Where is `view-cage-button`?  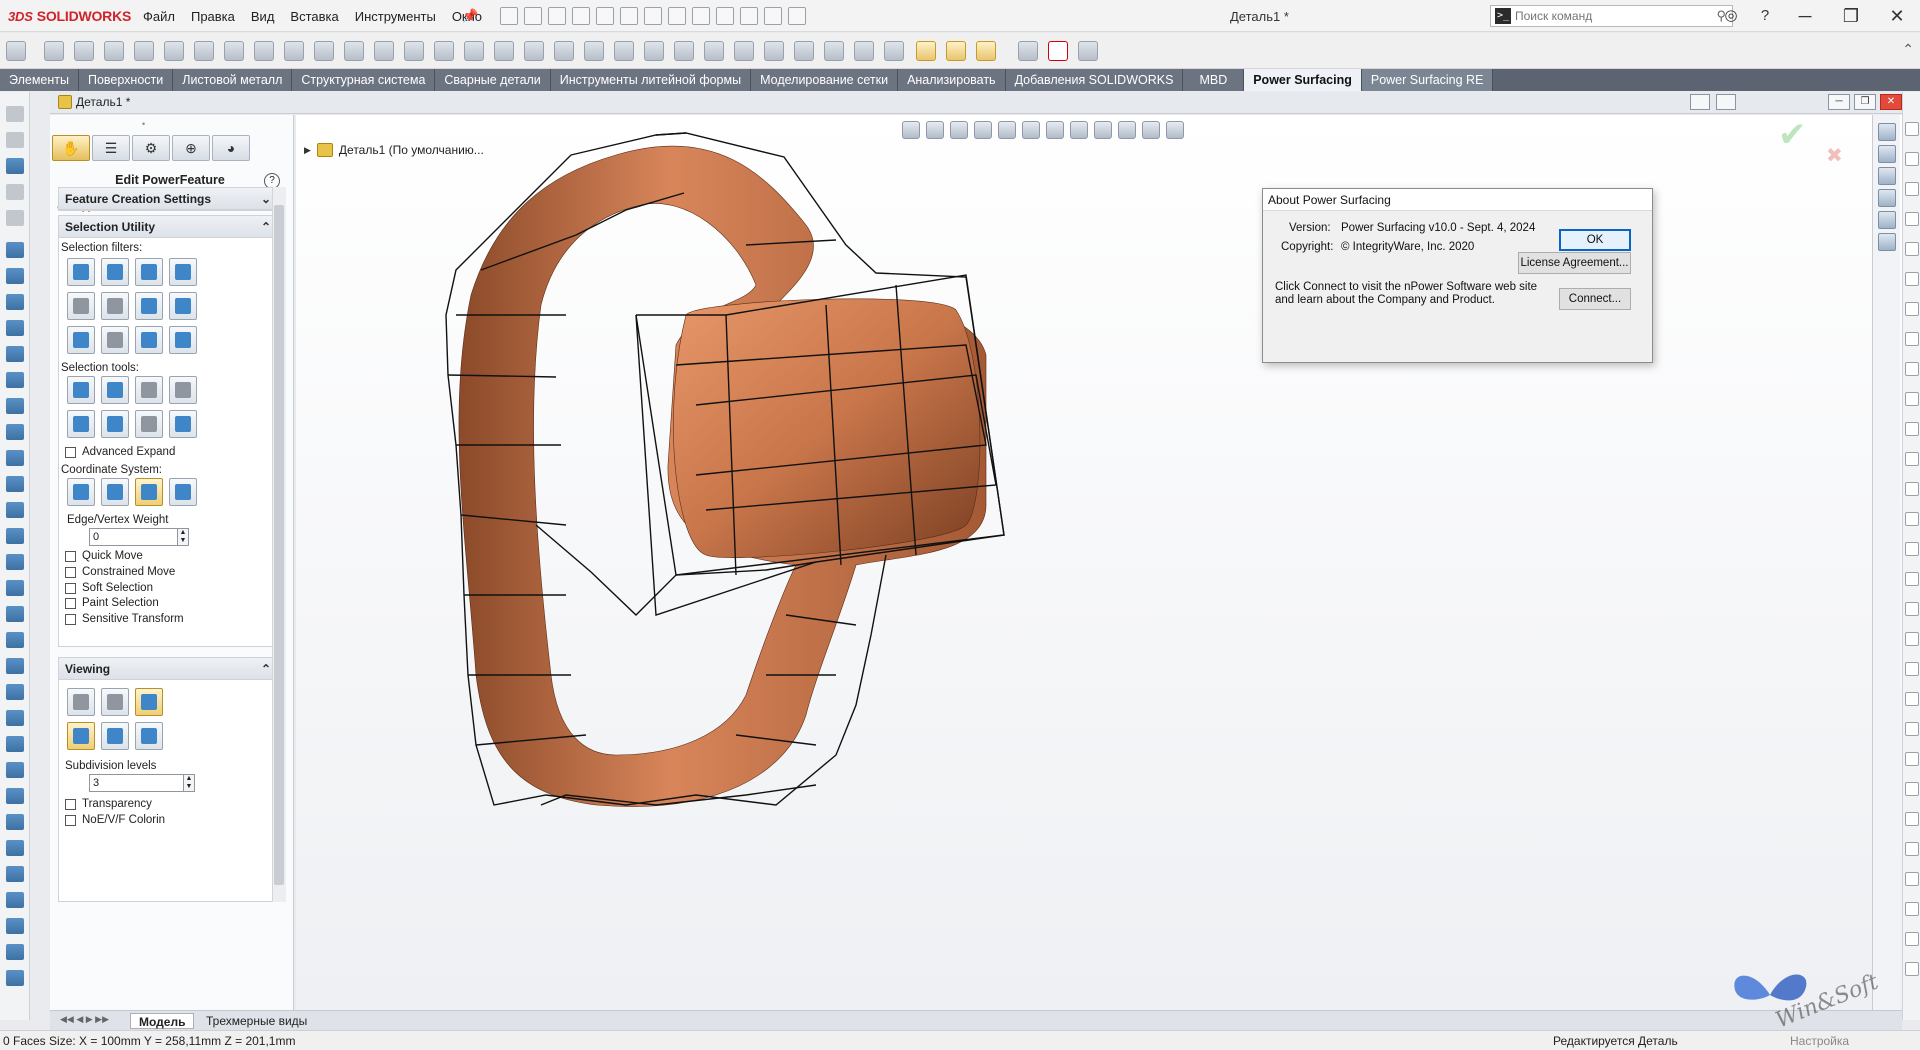 view-cage-button is located at coordinates (81, 702).